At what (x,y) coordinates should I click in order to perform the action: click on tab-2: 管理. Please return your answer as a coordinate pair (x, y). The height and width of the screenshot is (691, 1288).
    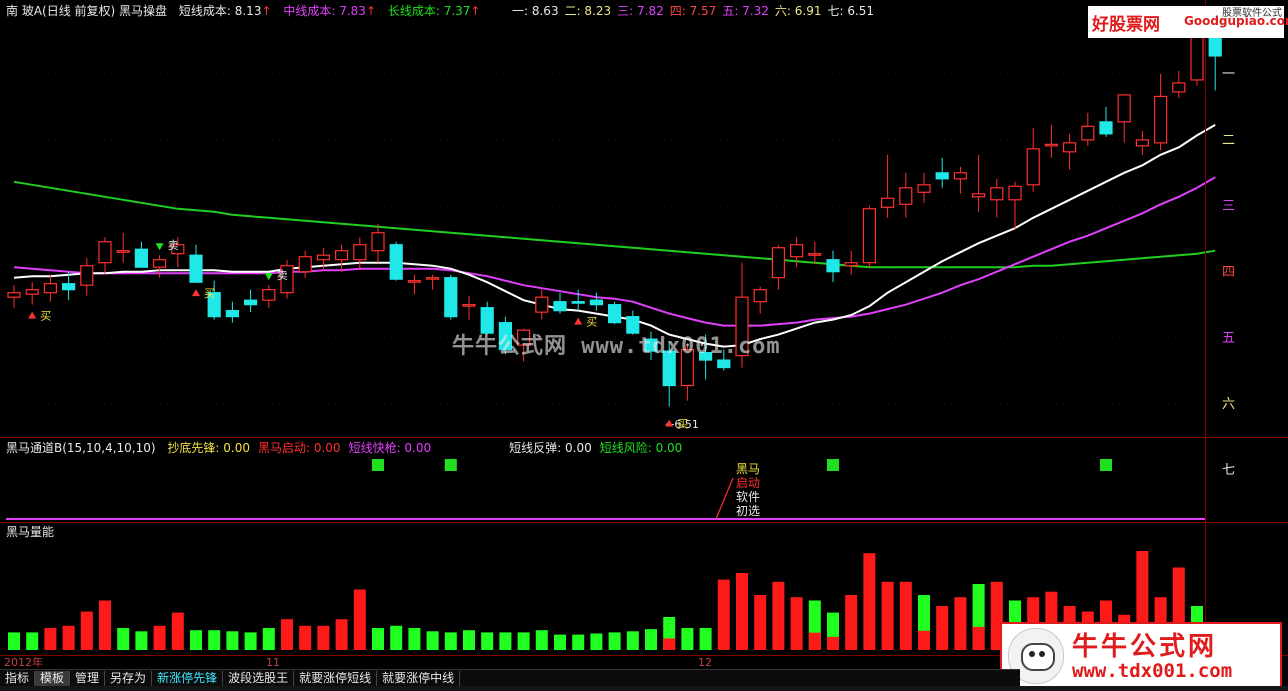
    Looking at the image, I should click on (88, 678).